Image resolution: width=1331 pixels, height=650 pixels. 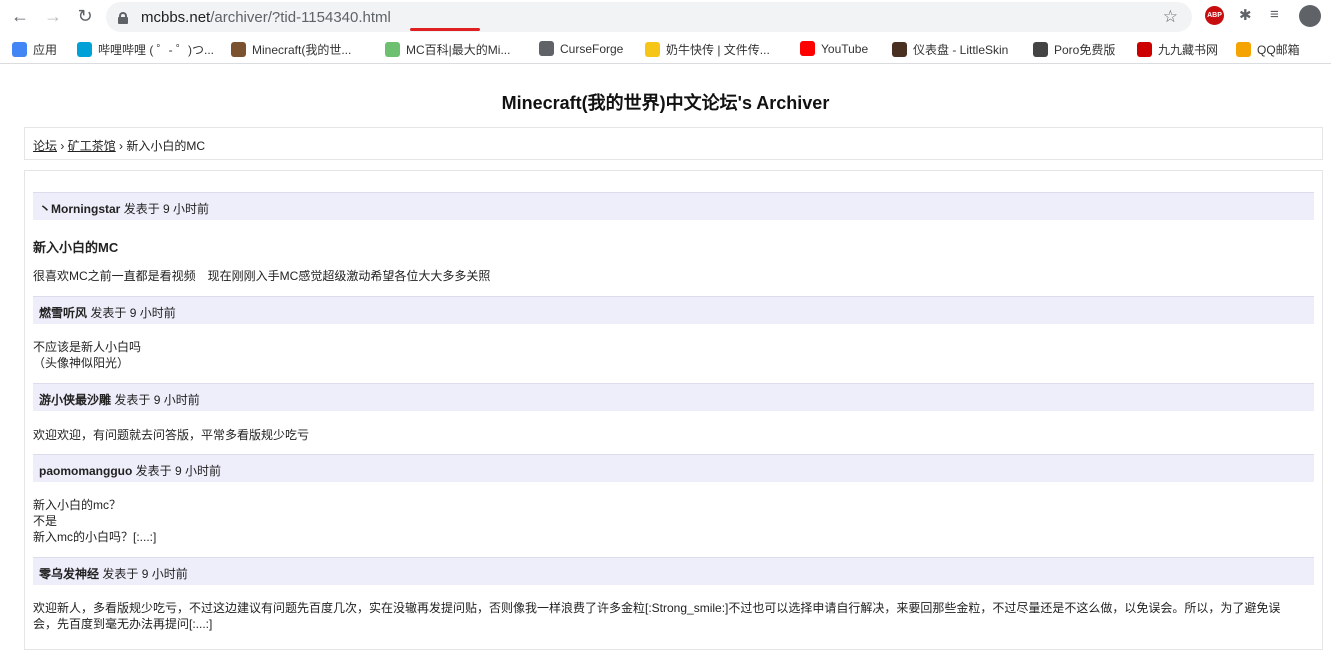 What do you see at coordinates (961, 50) in the screenshot?
I see `bookmark-label: 仪表盘 - LittleSkin` at bounding box center [961, 50].